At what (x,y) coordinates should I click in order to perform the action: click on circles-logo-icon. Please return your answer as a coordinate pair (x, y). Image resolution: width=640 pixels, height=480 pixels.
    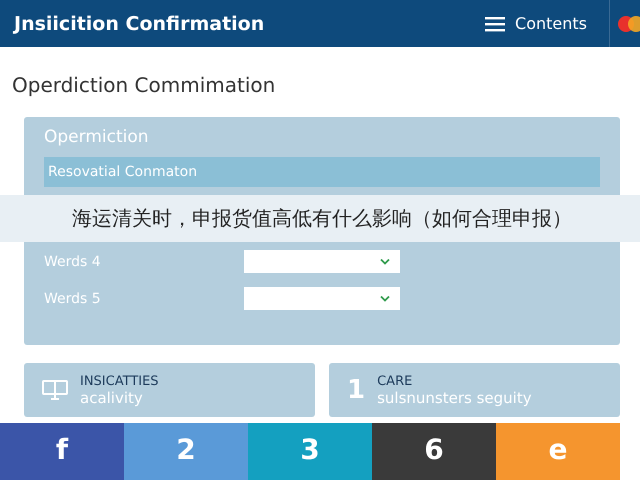
    Looking at the image, I should click on (629, 23).